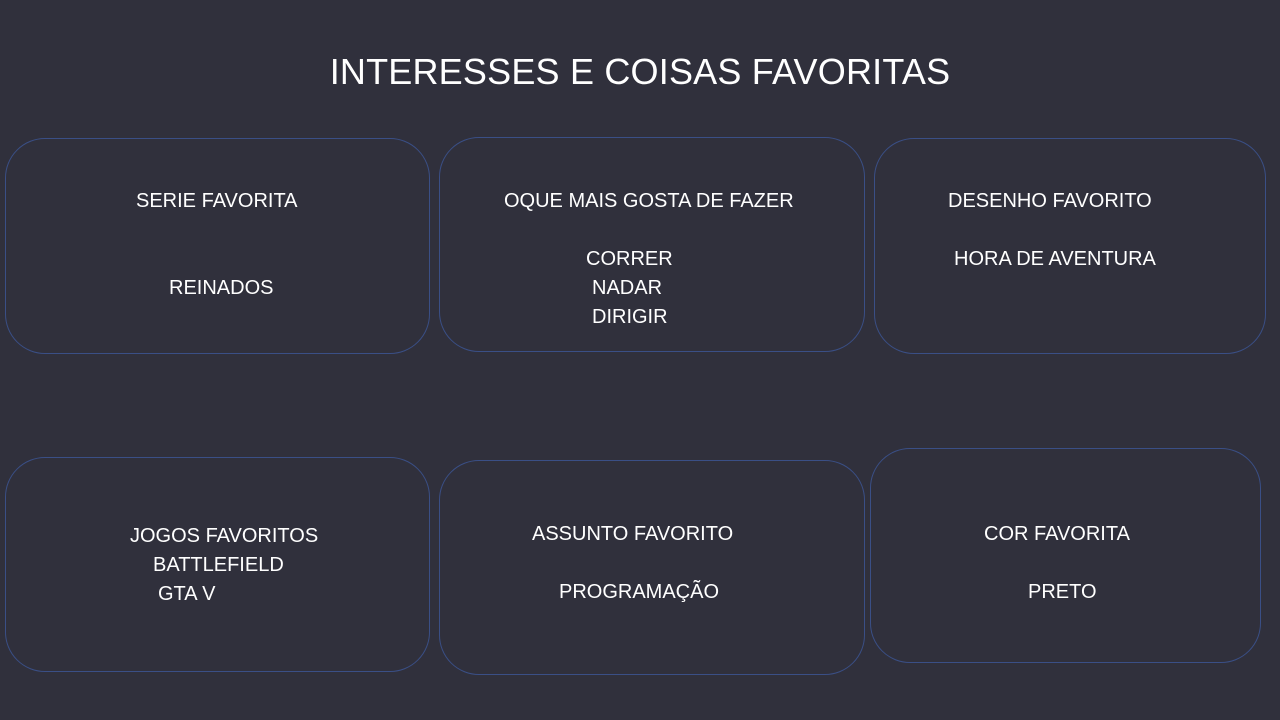 The image size is (1280, 720). I want to click on card-item: NADAR, so click(627, 288).